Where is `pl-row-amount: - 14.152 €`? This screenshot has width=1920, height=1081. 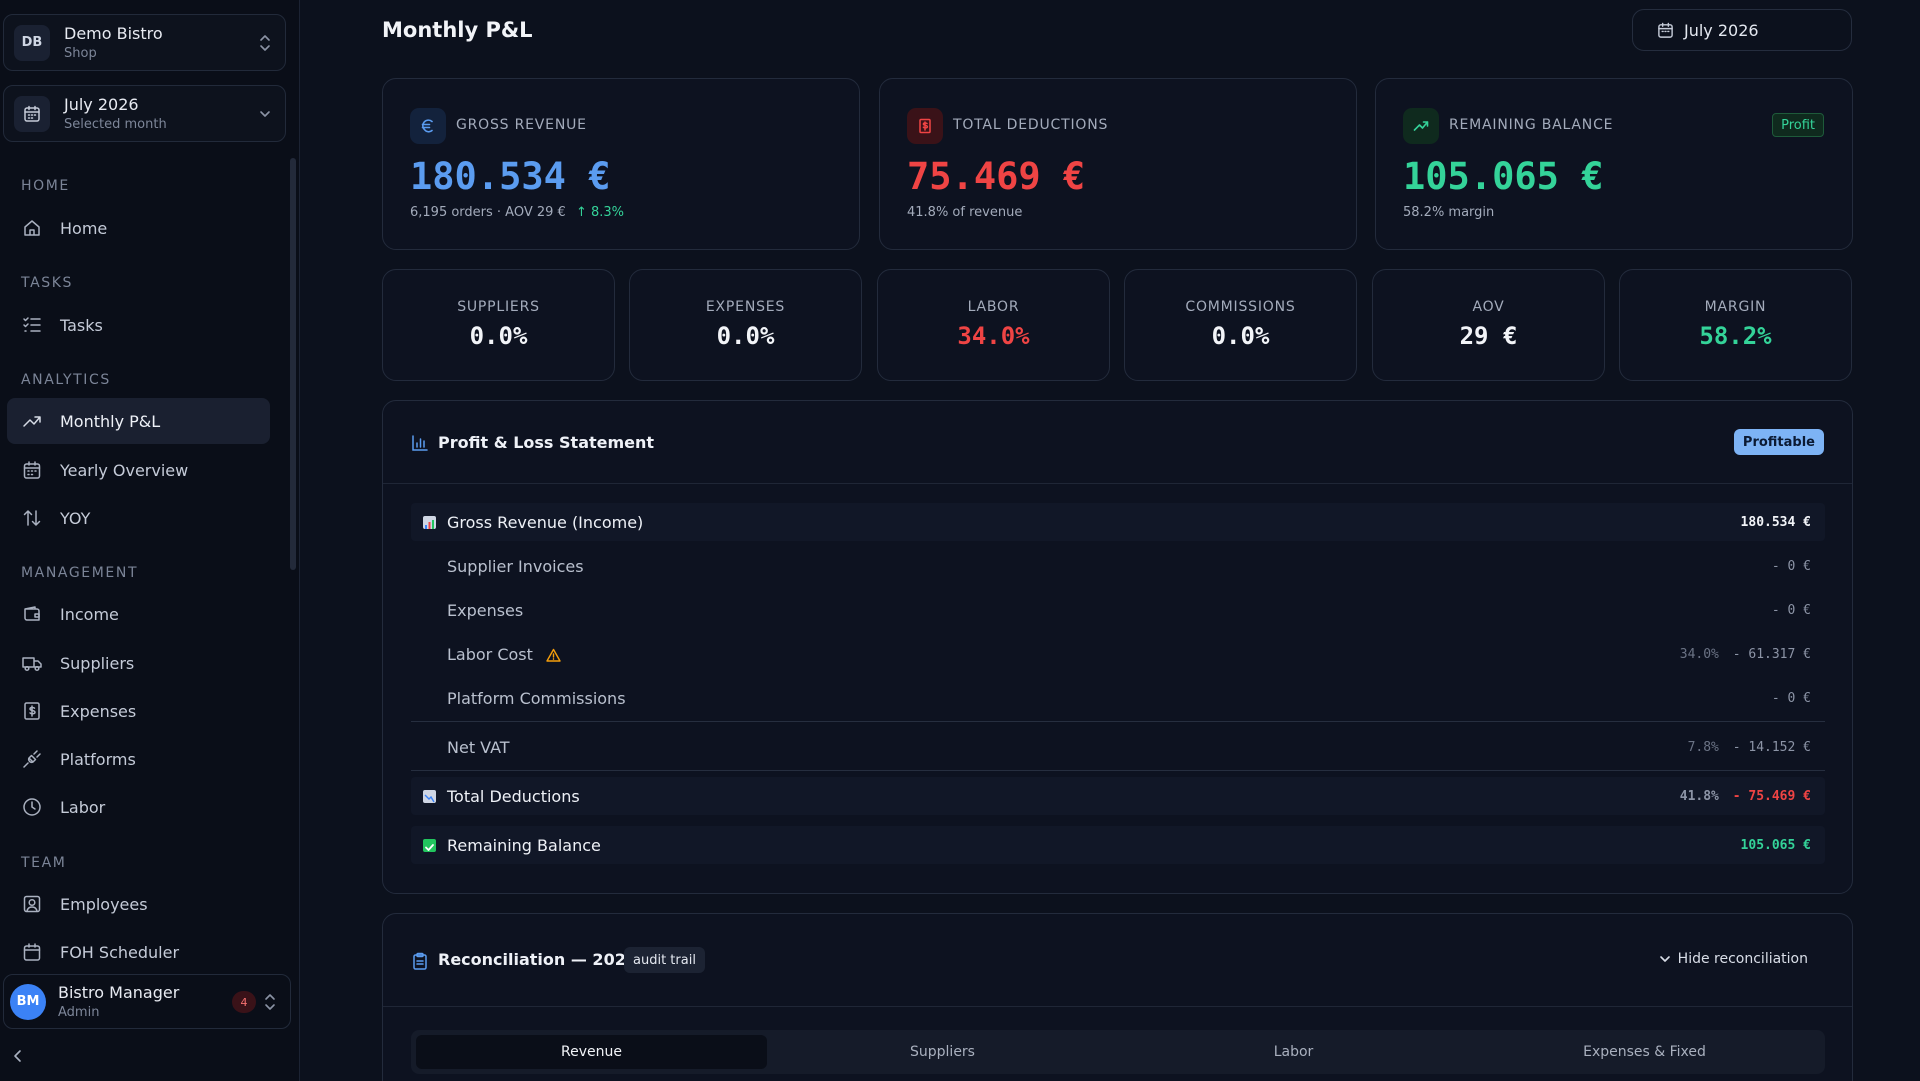 pl-row-amount: - 14.152 € is located at coordinates (1771, 747).